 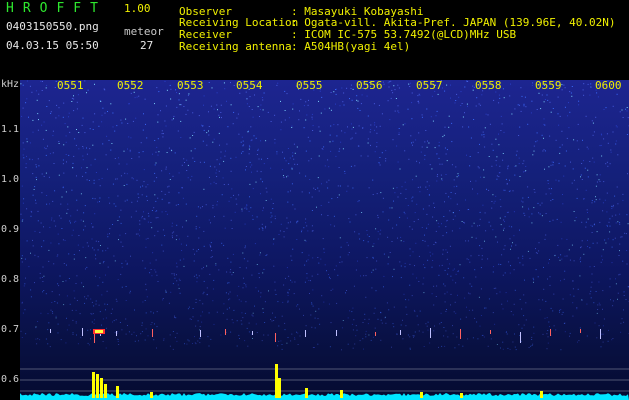 What do you see at coordinates (369, 85) in the screenshot?
I see `x-tick-0556: 0556` at bounding box center [369, 85].